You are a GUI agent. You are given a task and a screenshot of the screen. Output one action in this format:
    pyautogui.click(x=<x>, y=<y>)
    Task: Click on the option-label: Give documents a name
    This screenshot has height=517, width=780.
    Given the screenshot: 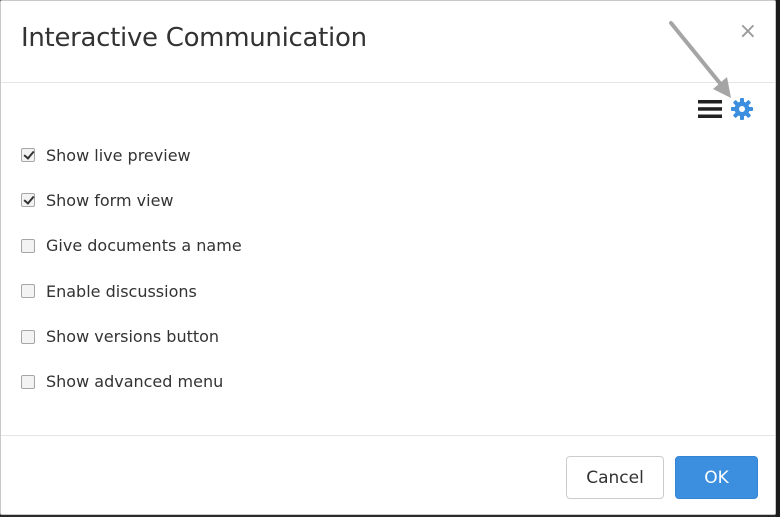 What is the action you would take?
    pyautogui.click(x=144, y=246)
    